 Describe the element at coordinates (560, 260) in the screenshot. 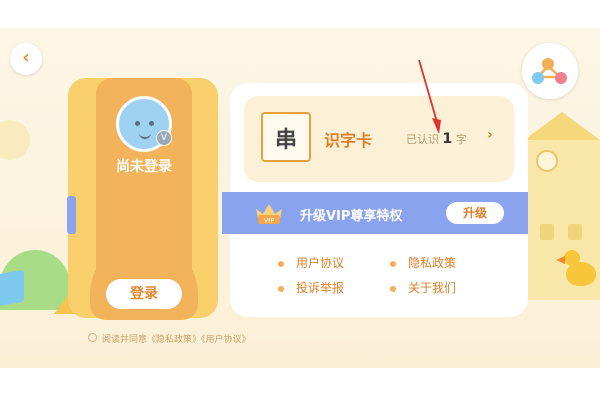

I see `duck-beak` at that location.